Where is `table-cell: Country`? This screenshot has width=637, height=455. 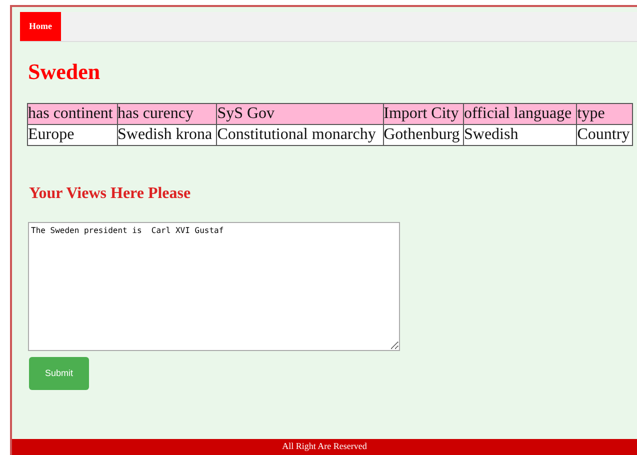 table-cell: Country is located at coordinates (604, 135).